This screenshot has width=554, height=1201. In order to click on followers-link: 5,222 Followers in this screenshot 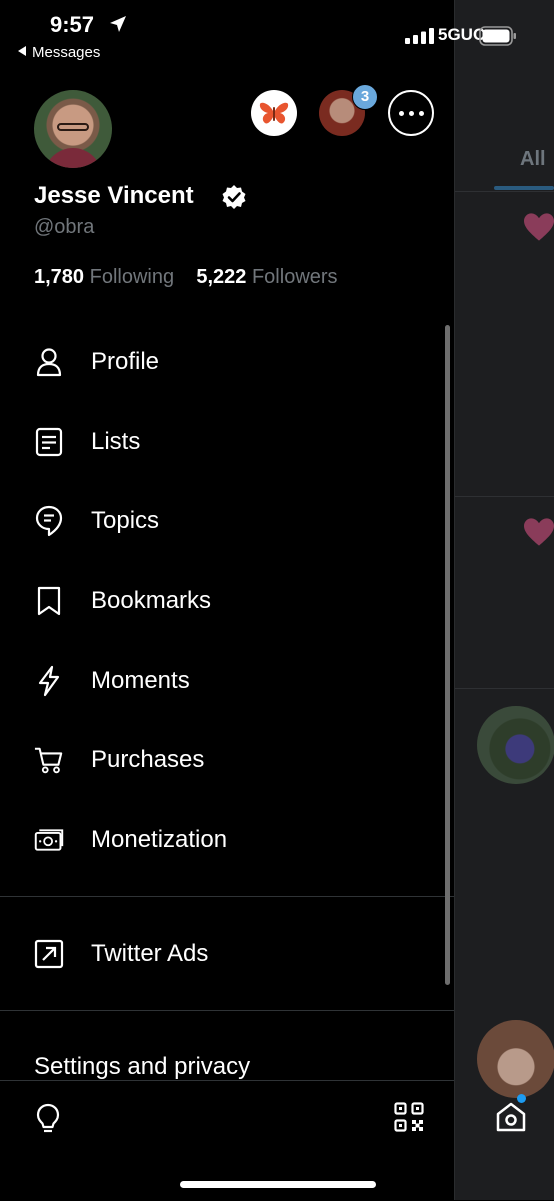, I will do `click(266, 277)`.